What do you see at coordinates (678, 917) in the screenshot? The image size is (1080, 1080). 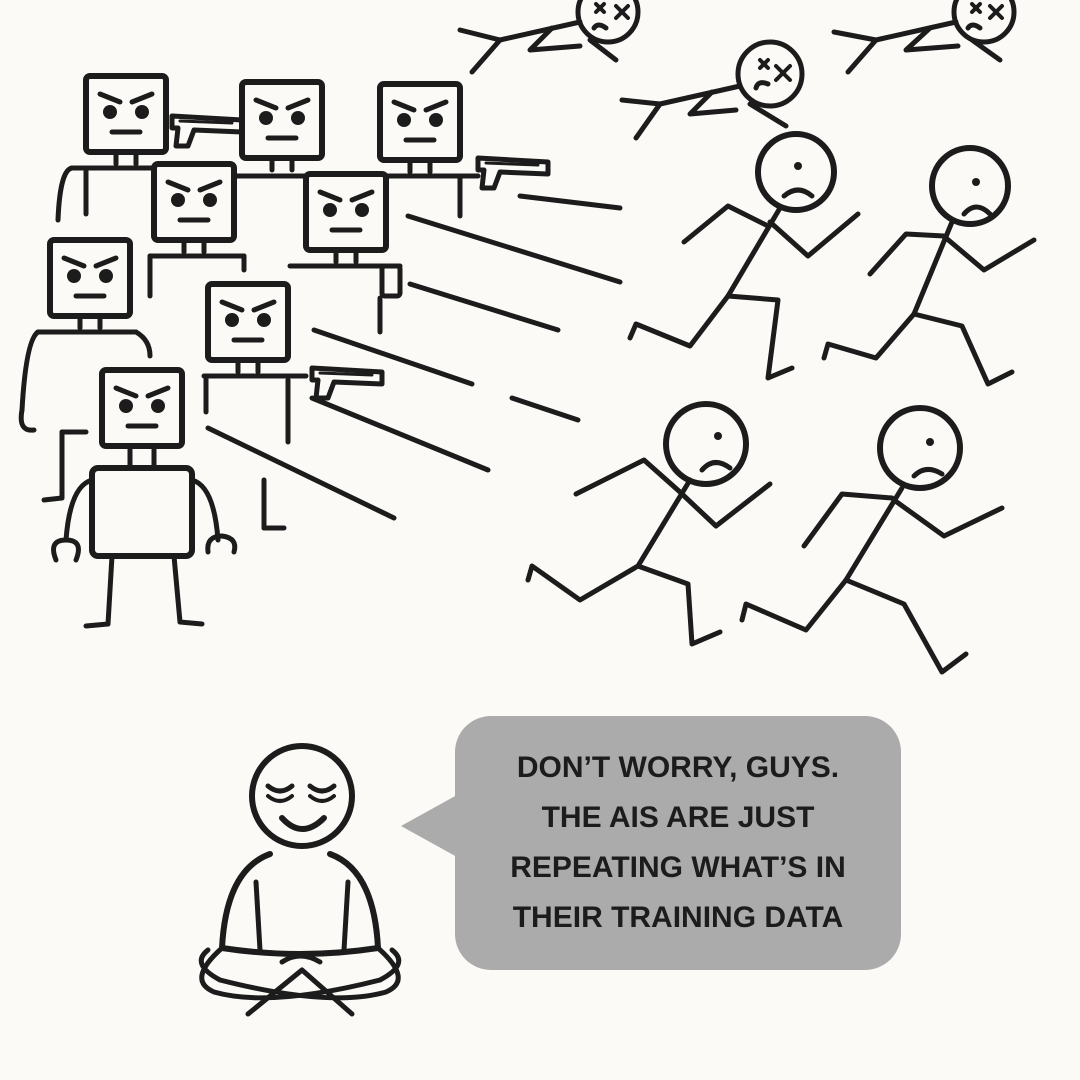 I see `speech-line: THEIR TRAINING DATA` at bounding box center [678, 917].